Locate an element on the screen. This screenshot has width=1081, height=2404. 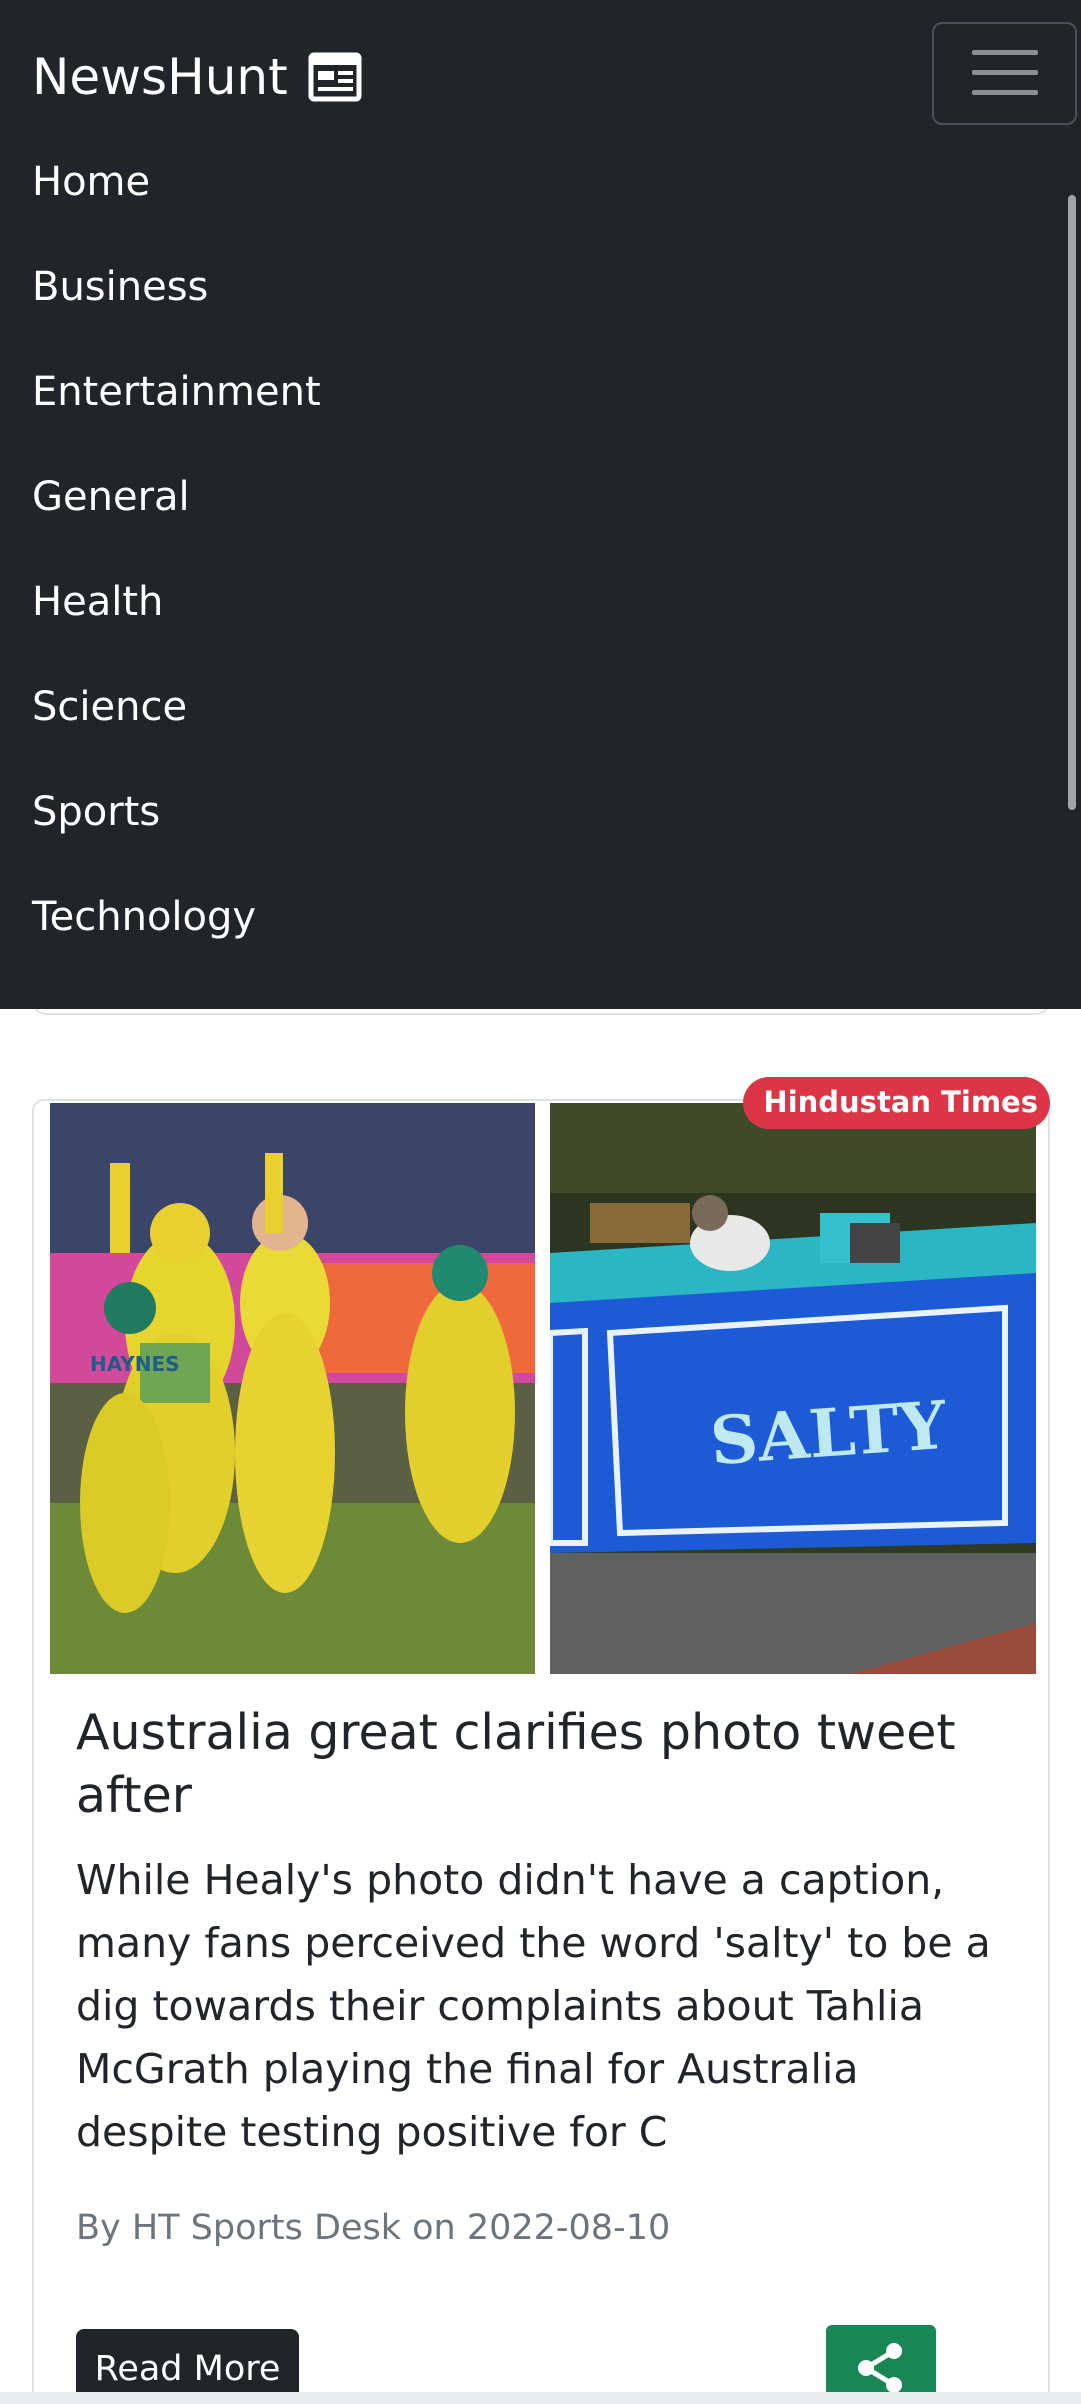
nav-item-sports: Sports is located at coordinates (96, 812).